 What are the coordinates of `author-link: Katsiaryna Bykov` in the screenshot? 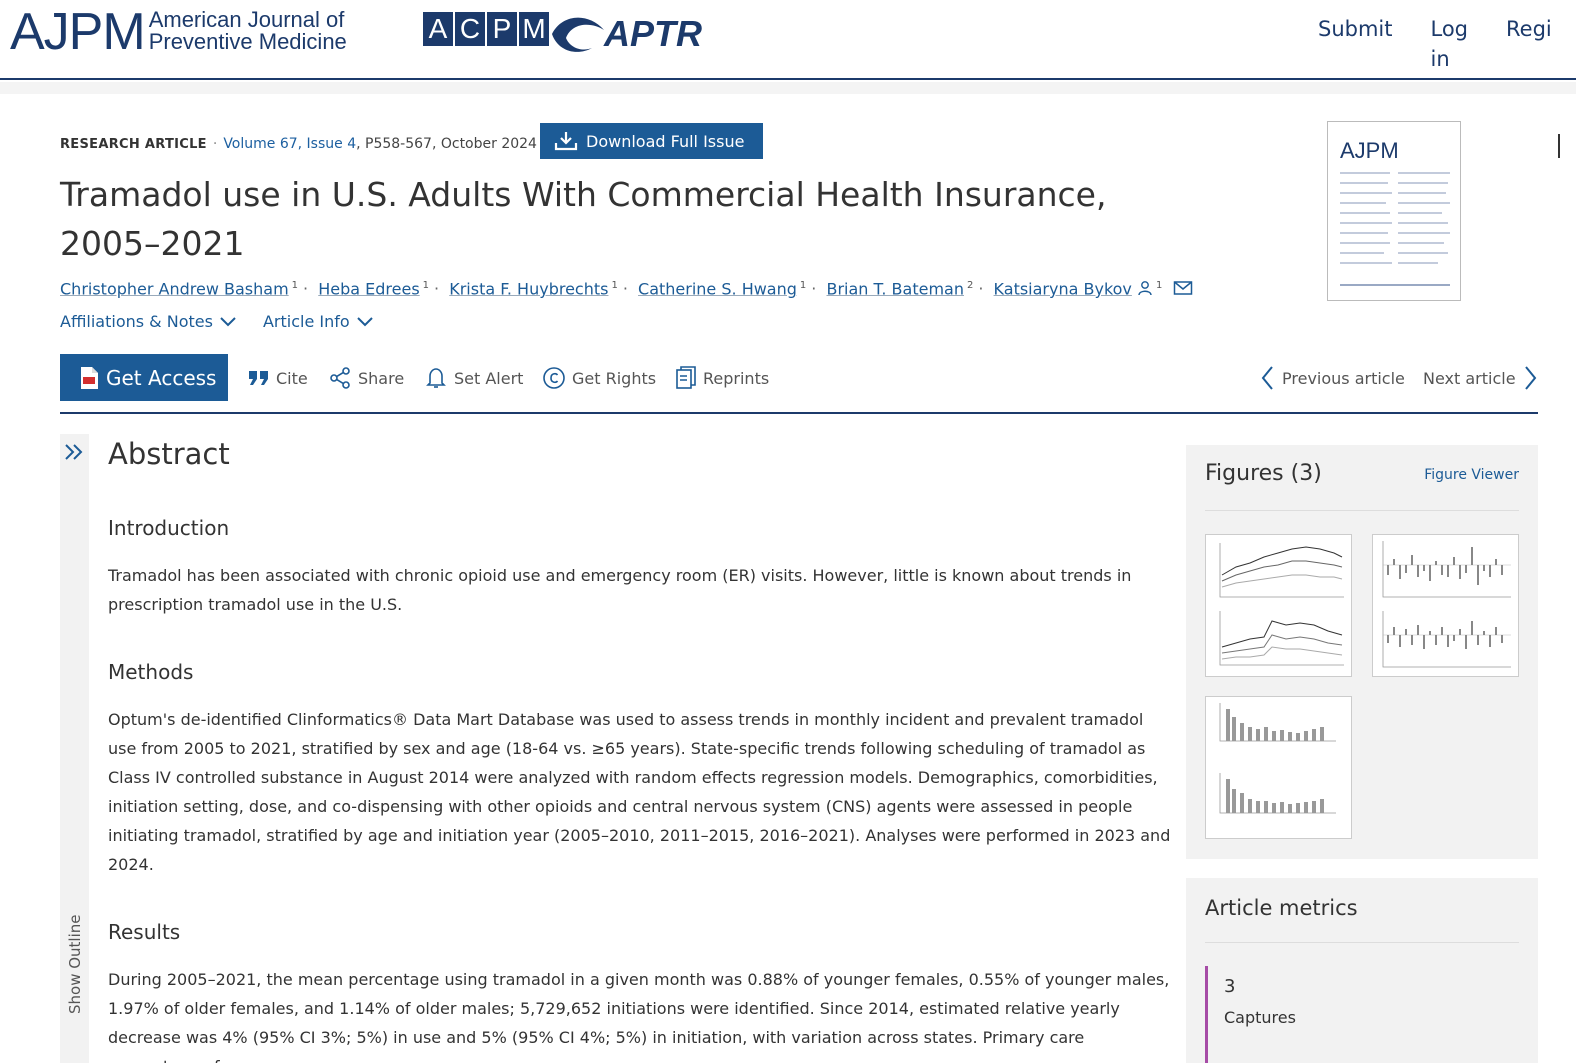 It's located at (1063, 288).